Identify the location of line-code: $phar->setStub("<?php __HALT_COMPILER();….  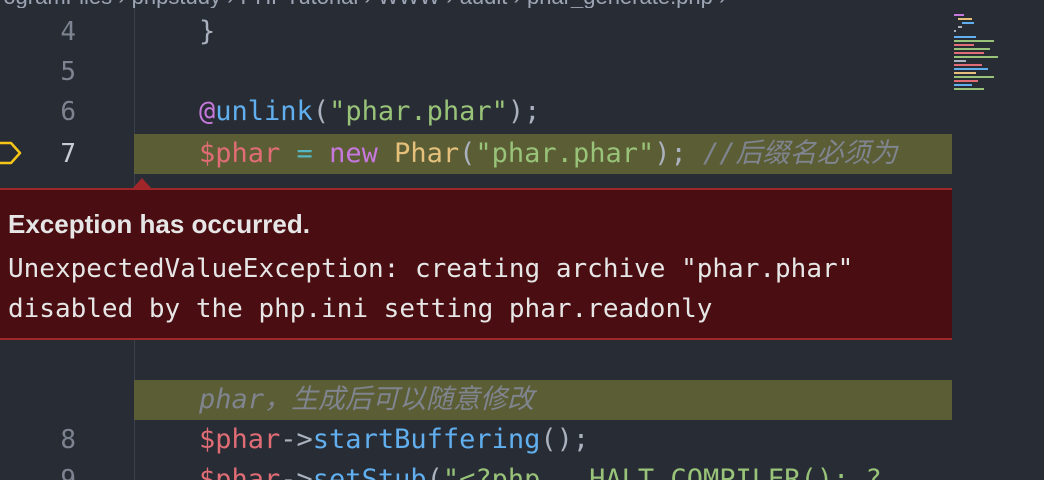
(540, 472).